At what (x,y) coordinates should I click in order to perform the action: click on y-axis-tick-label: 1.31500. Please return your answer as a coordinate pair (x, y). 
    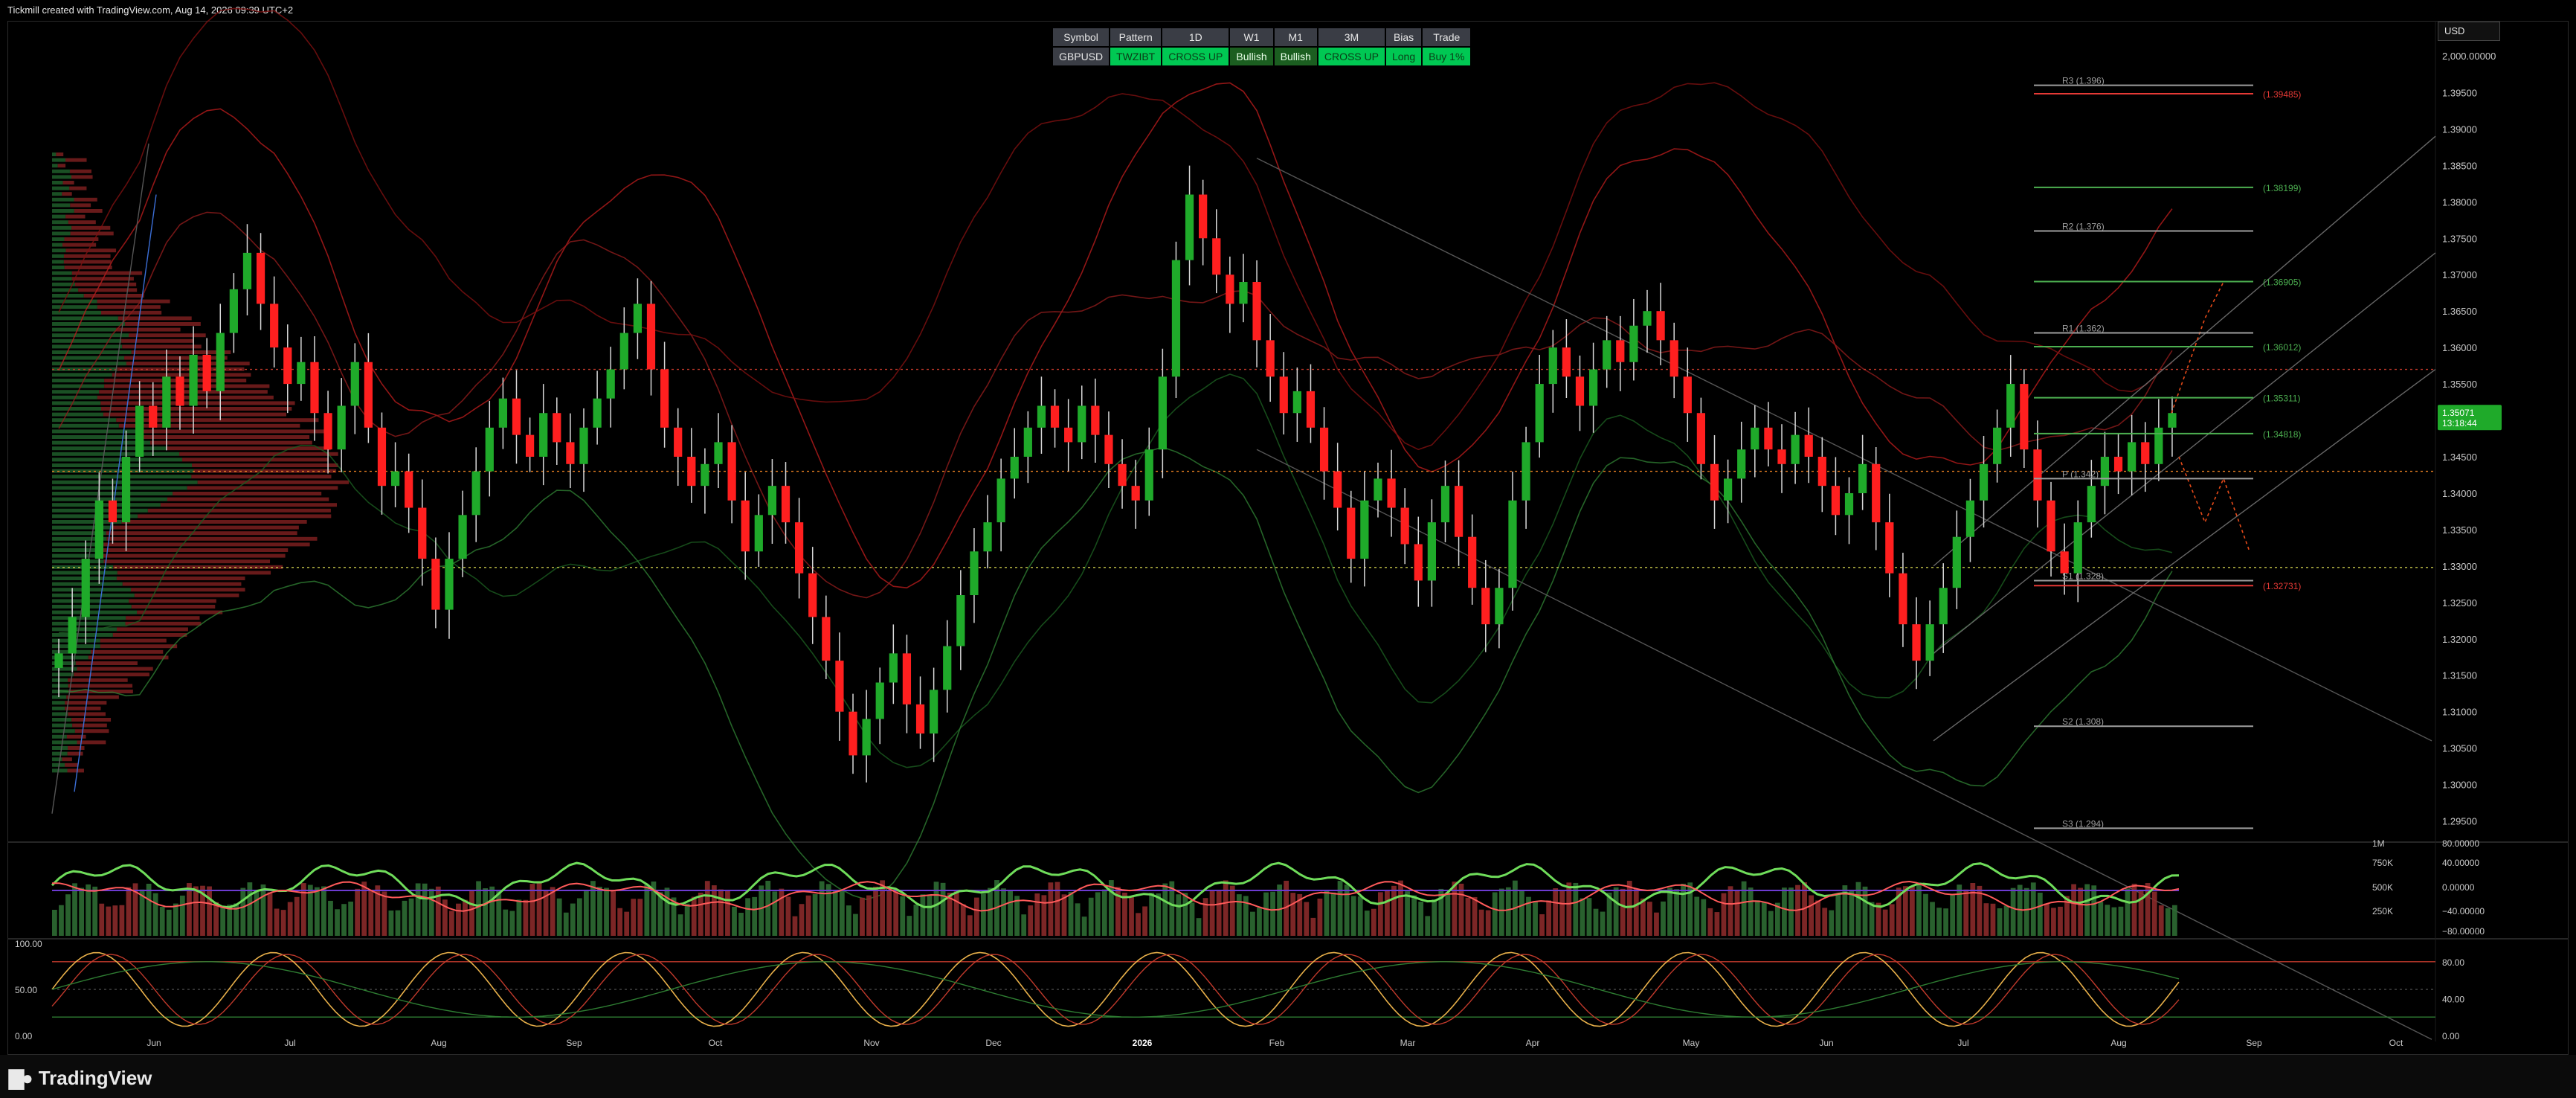
    Looking at the image, I should click on (2459, 675).